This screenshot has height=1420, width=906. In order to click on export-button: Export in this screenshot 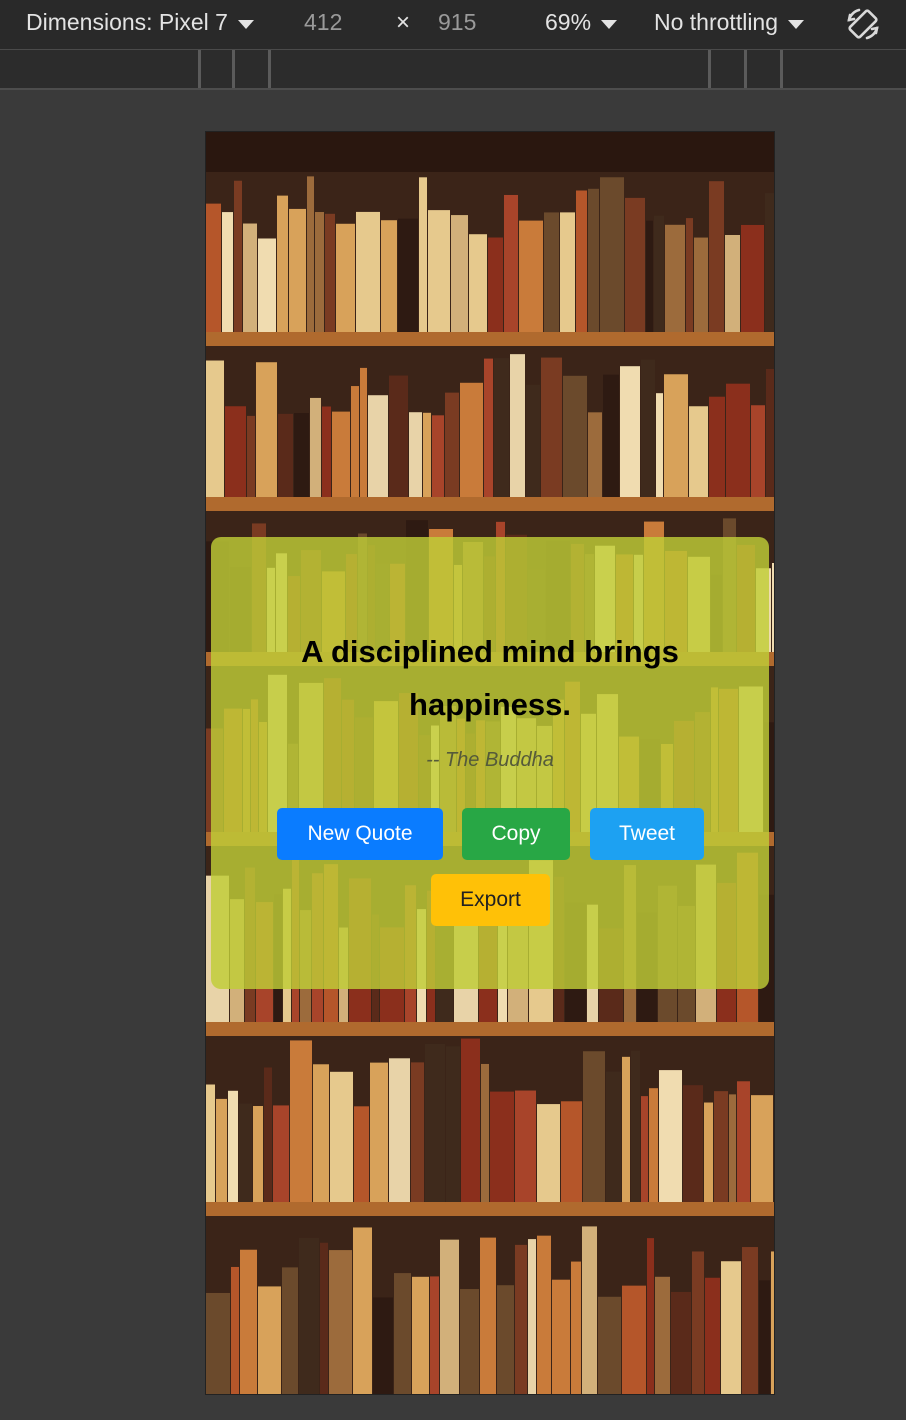, I will do `click(490, 900)`.